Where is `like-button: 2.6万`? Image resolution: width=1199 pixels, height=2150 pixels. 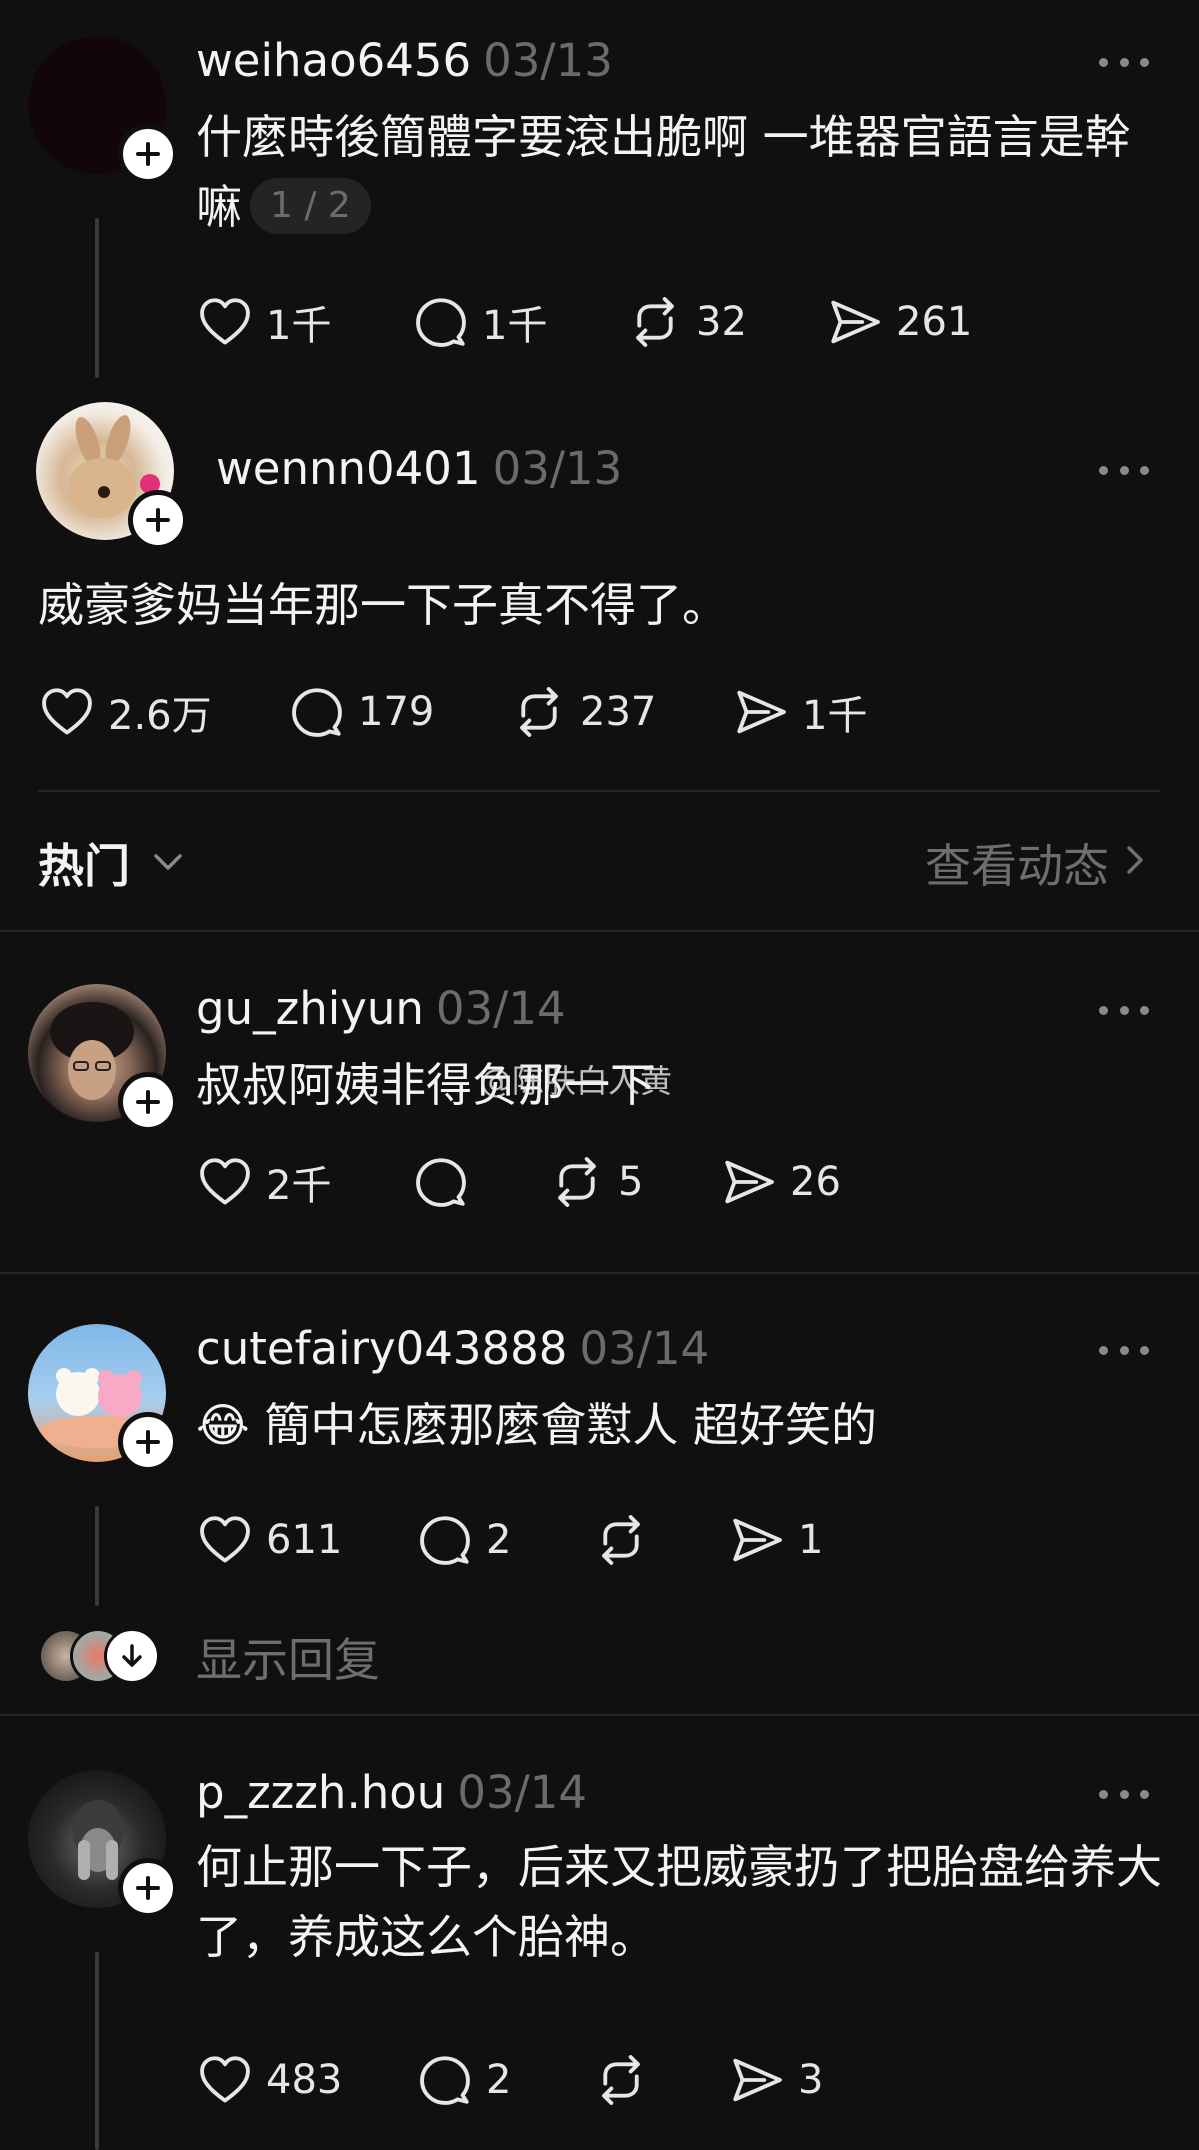 like-button: 2.6万 is located at coordinates (125, 712).